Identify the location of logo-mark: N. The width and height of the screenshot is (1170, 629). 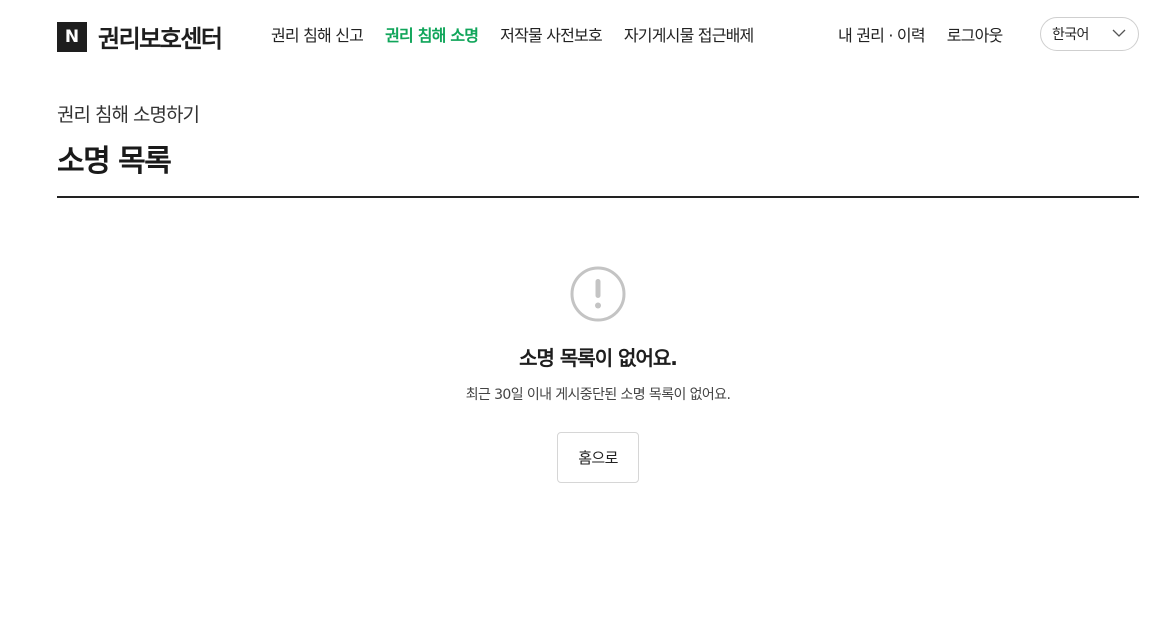
(72, 36).